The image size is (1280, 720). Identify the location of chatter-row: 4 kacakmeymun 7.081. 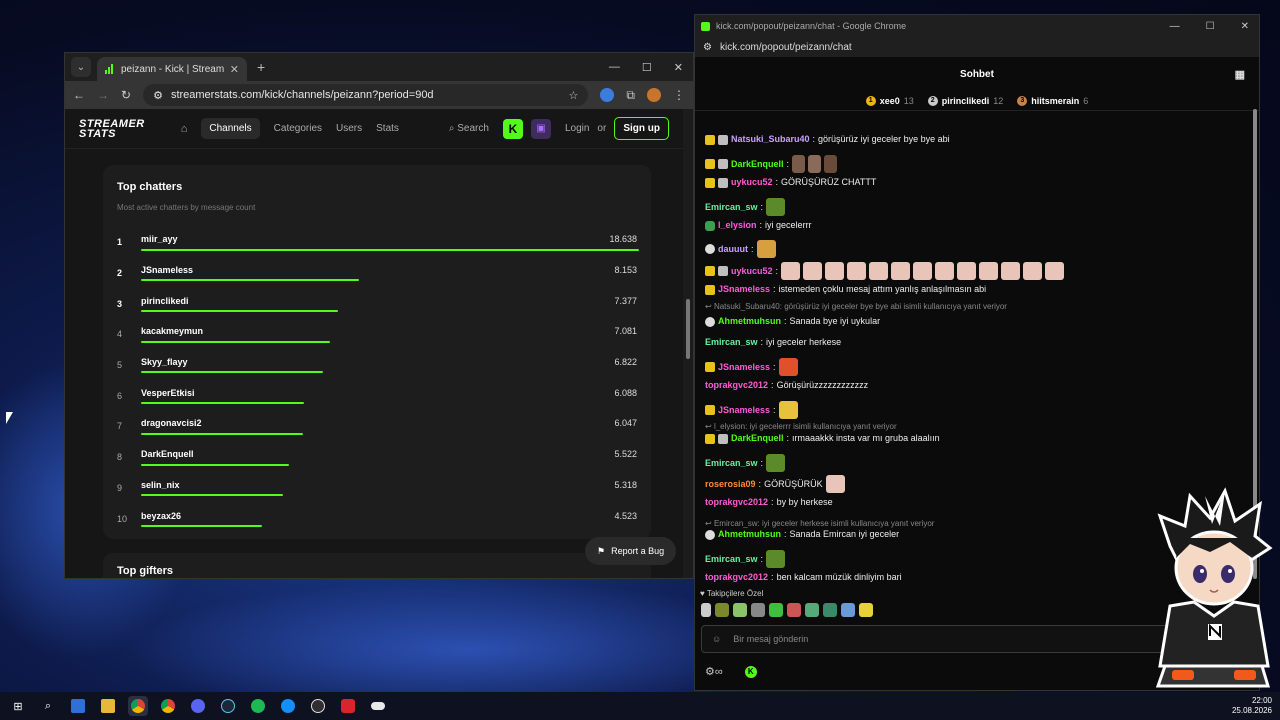
(377, 331).